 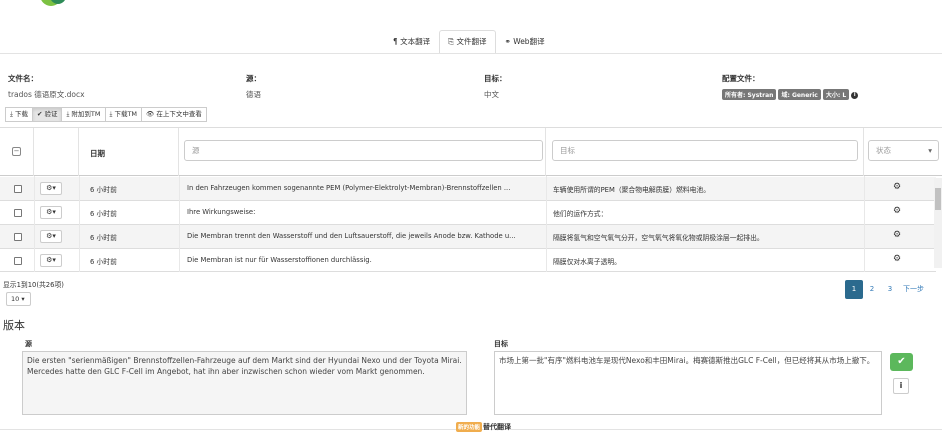 I want to click on config-info: 配置文件： 所有者: Systran 域: Generic 大小: Li, so click(x=790, y=86).